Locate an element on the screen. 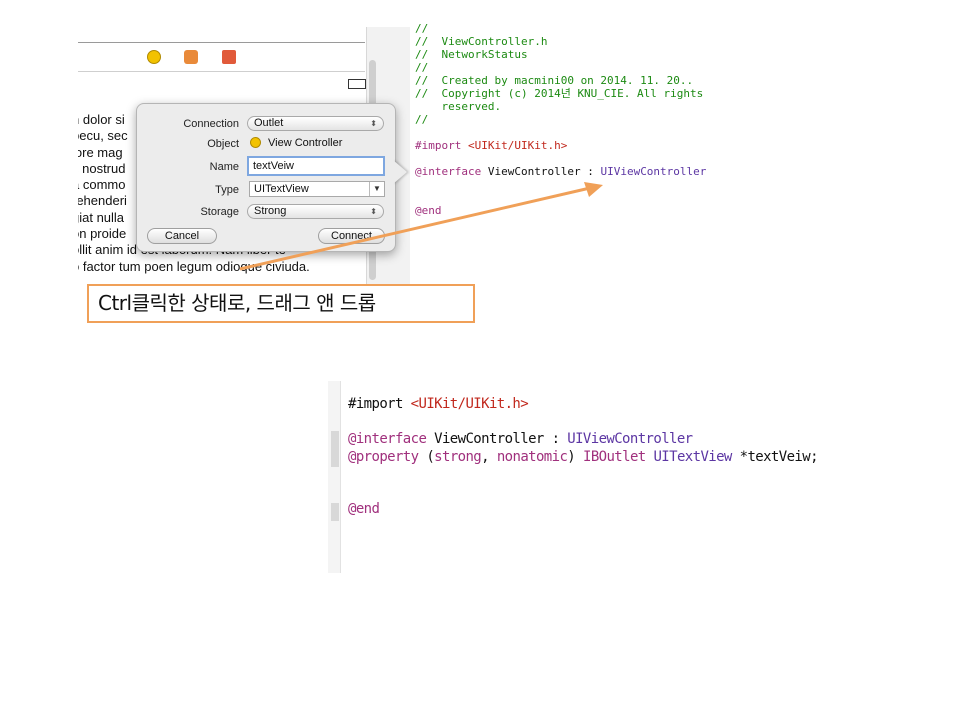 The width and height of the screenshot is (960, 720). exit-icon is located at coordinates (229, 57).